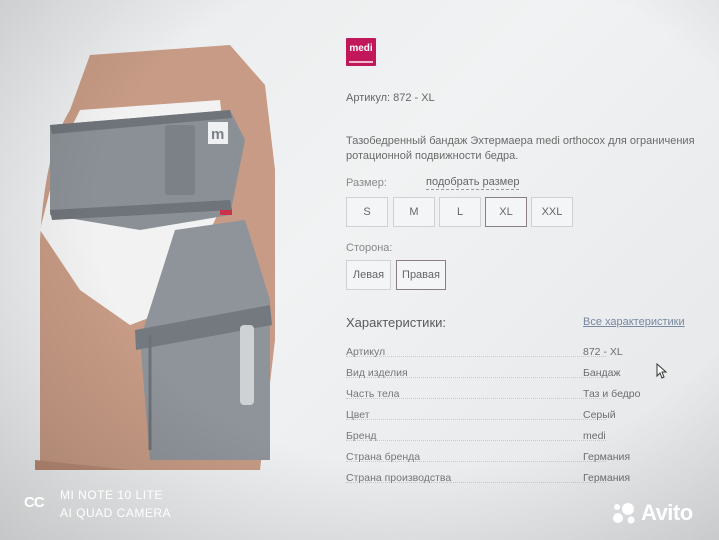 This screenshot has width=719, height=540. Describe the element at coordinates (624, 513) in the screenshot. I see `avito-logo-icon` at that location.